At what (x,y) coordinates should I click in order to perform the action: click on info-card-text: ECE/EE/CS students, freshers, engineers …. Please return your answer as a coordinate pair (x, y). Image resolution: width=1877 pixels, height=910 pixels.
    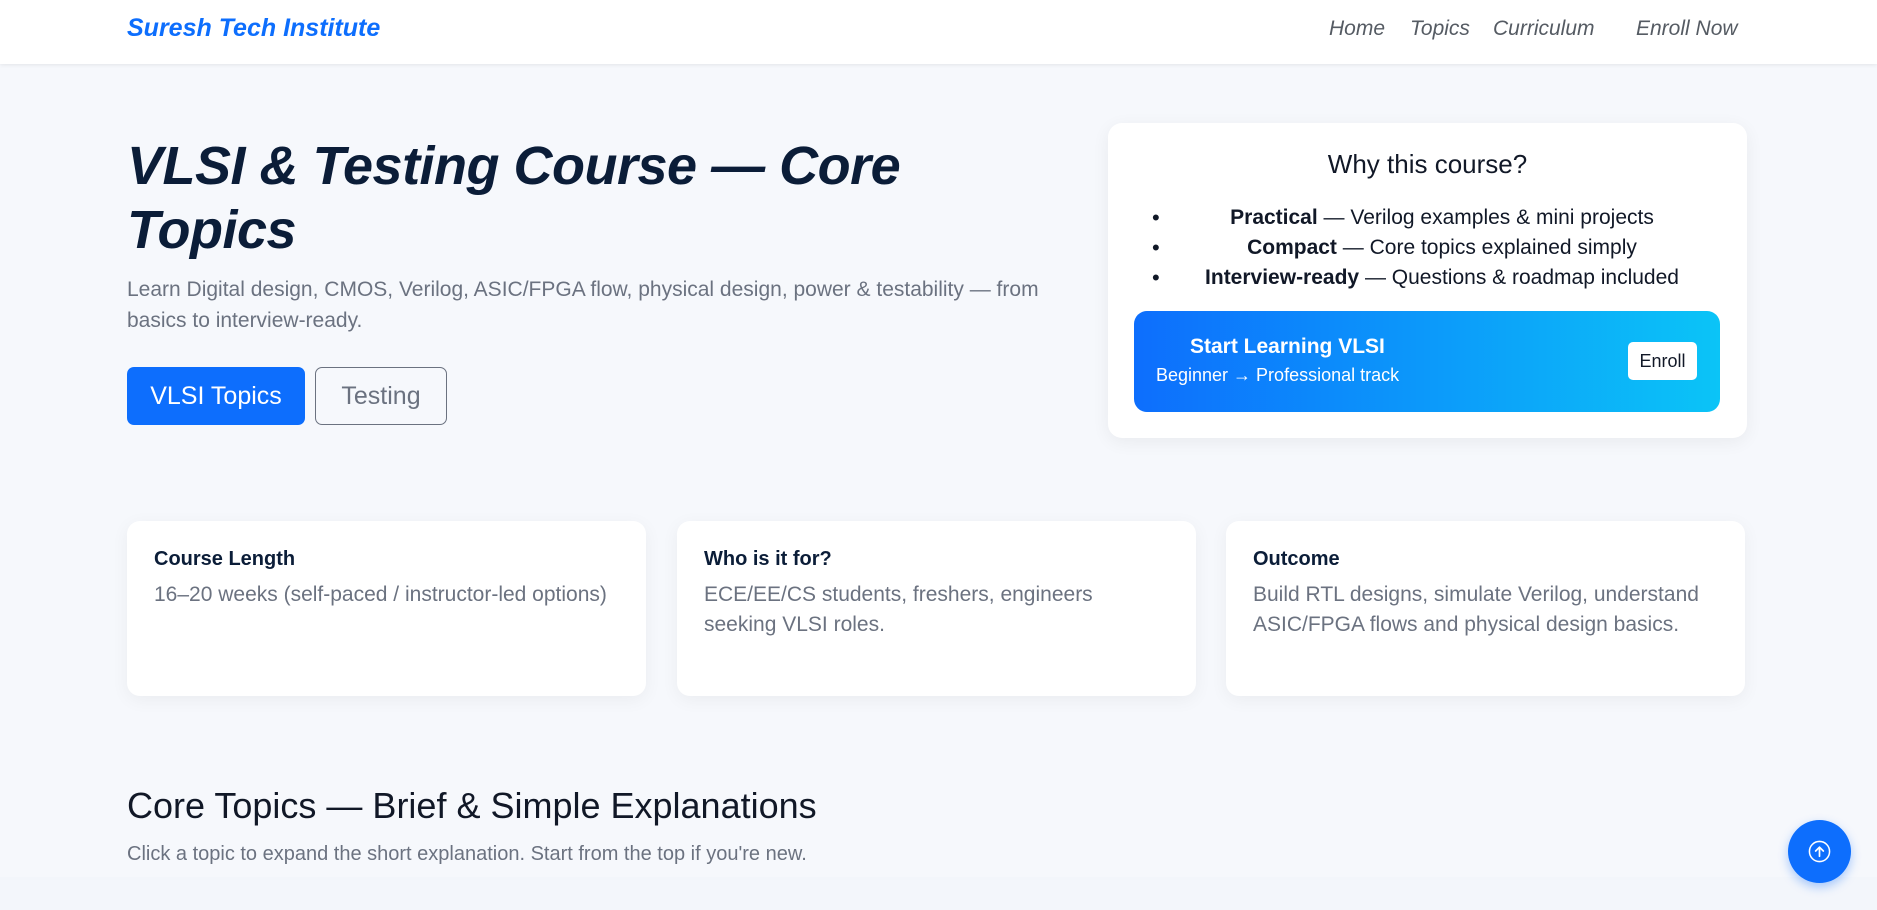
    Looking at the image, I should click on (898, 609).